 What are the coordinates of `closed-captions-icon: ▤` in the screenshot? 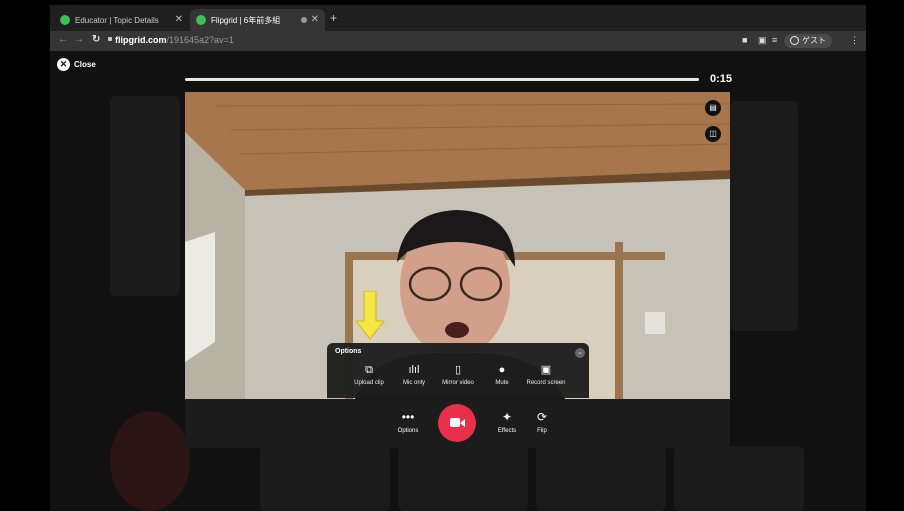 It's located at (713, 108).